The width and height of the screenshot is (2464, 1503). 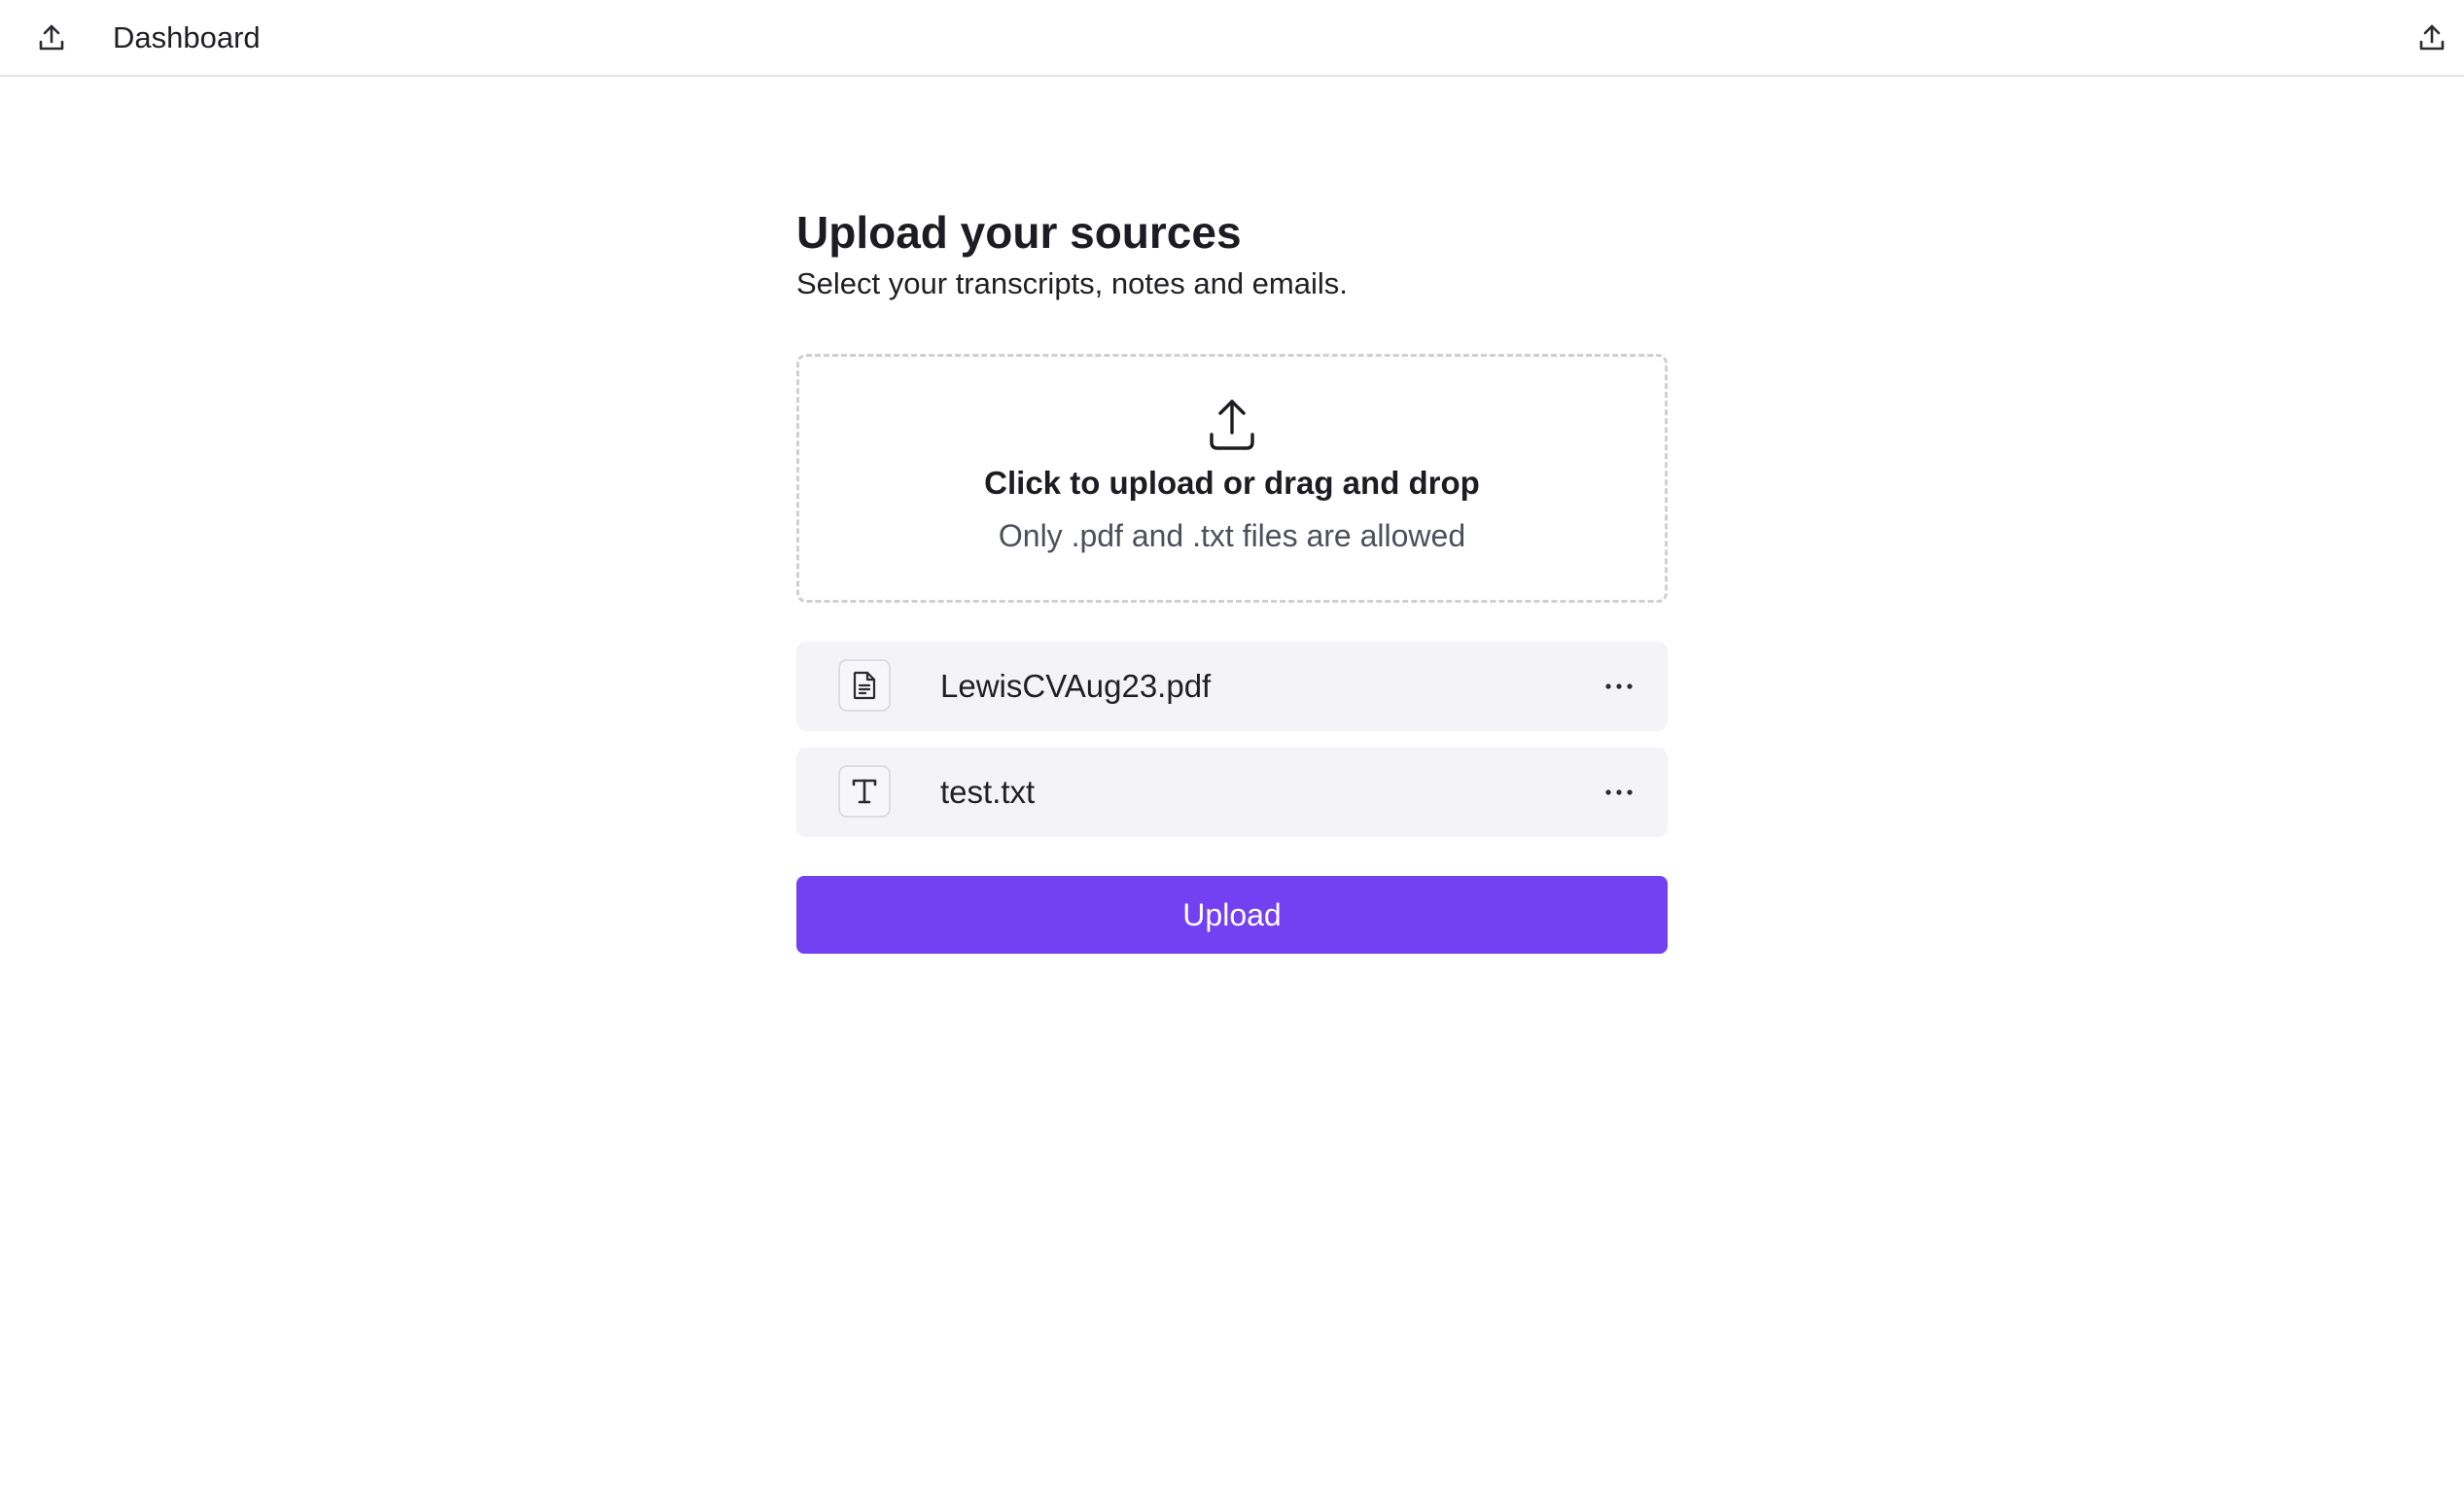 I want to click on upload-icon, so click(x=51, y=38).